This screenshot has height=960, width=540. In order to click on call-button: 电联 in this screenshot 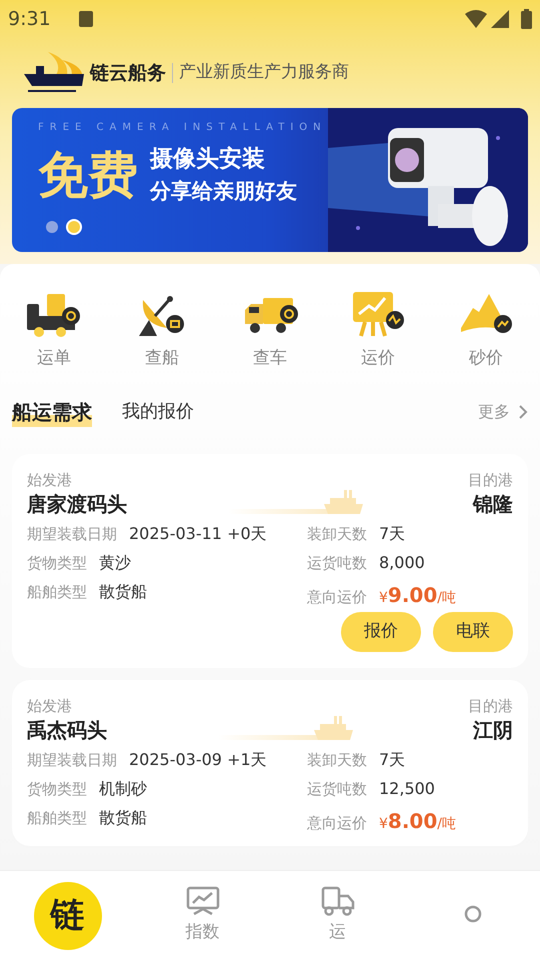, I will do `click(473, 632)`.